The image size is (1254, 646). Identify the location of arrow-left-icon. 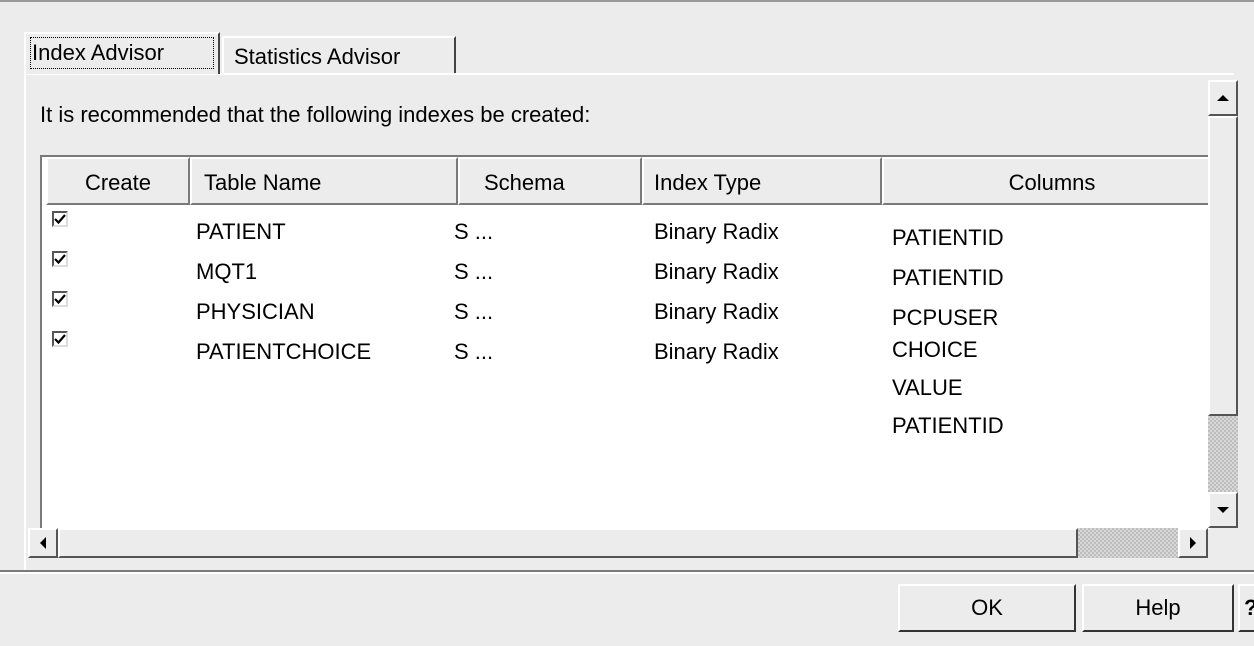
(43, 543).